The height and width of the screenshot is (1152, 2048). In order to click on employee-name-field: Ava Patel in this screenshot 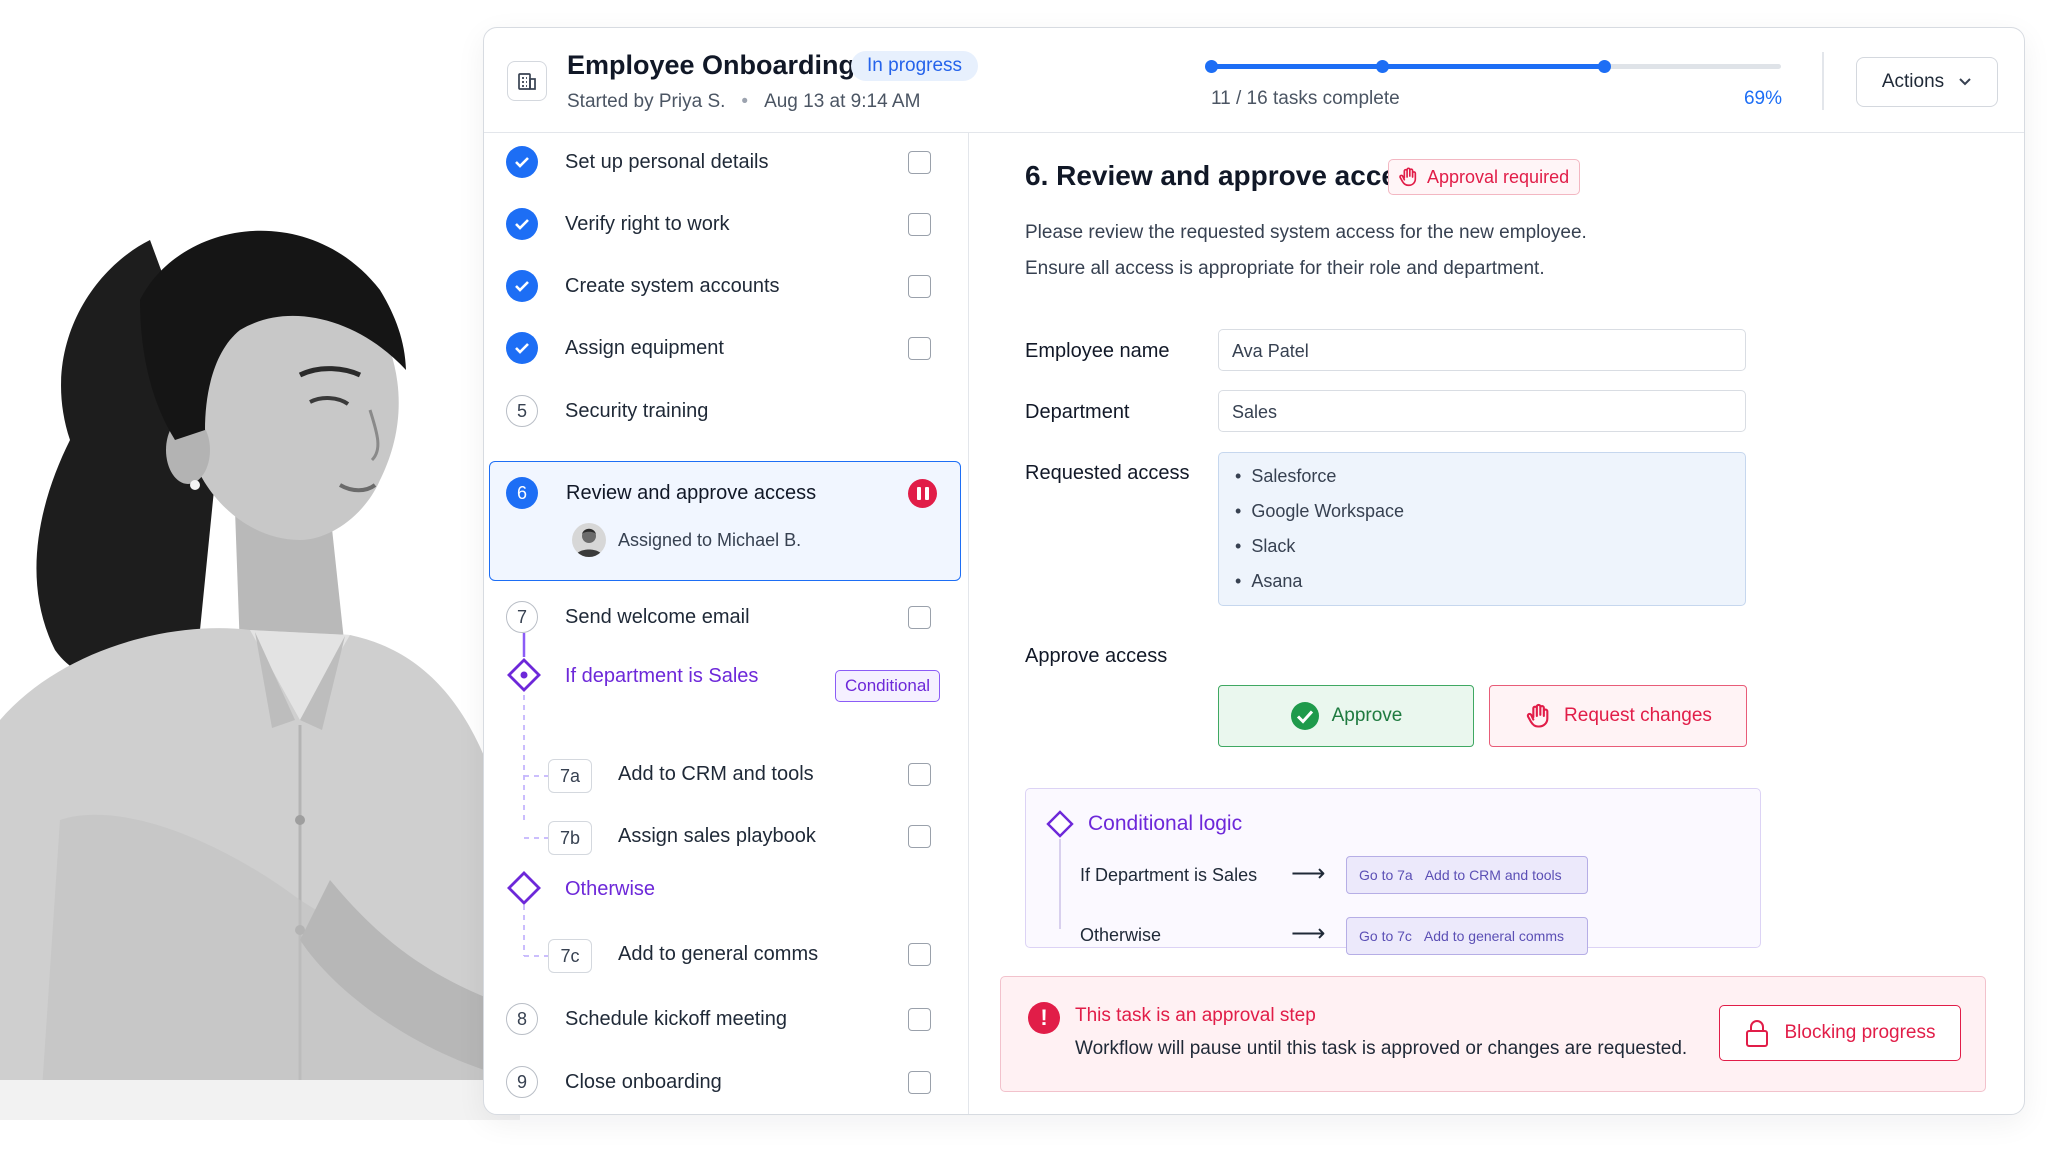, I will do `click(1482, 350)`.